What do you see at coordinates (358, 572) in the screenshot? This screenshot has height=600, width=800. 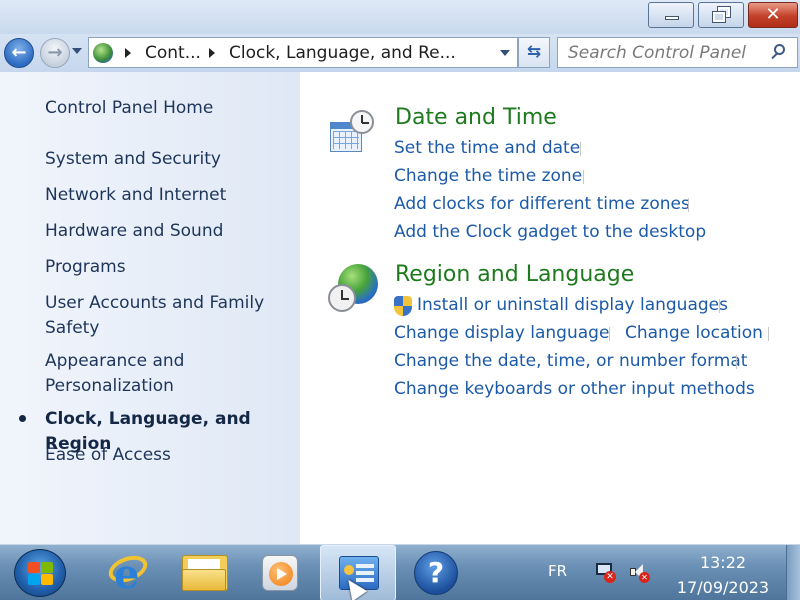 I see `taskbar-control-panel` at bounding box center [358, 572].